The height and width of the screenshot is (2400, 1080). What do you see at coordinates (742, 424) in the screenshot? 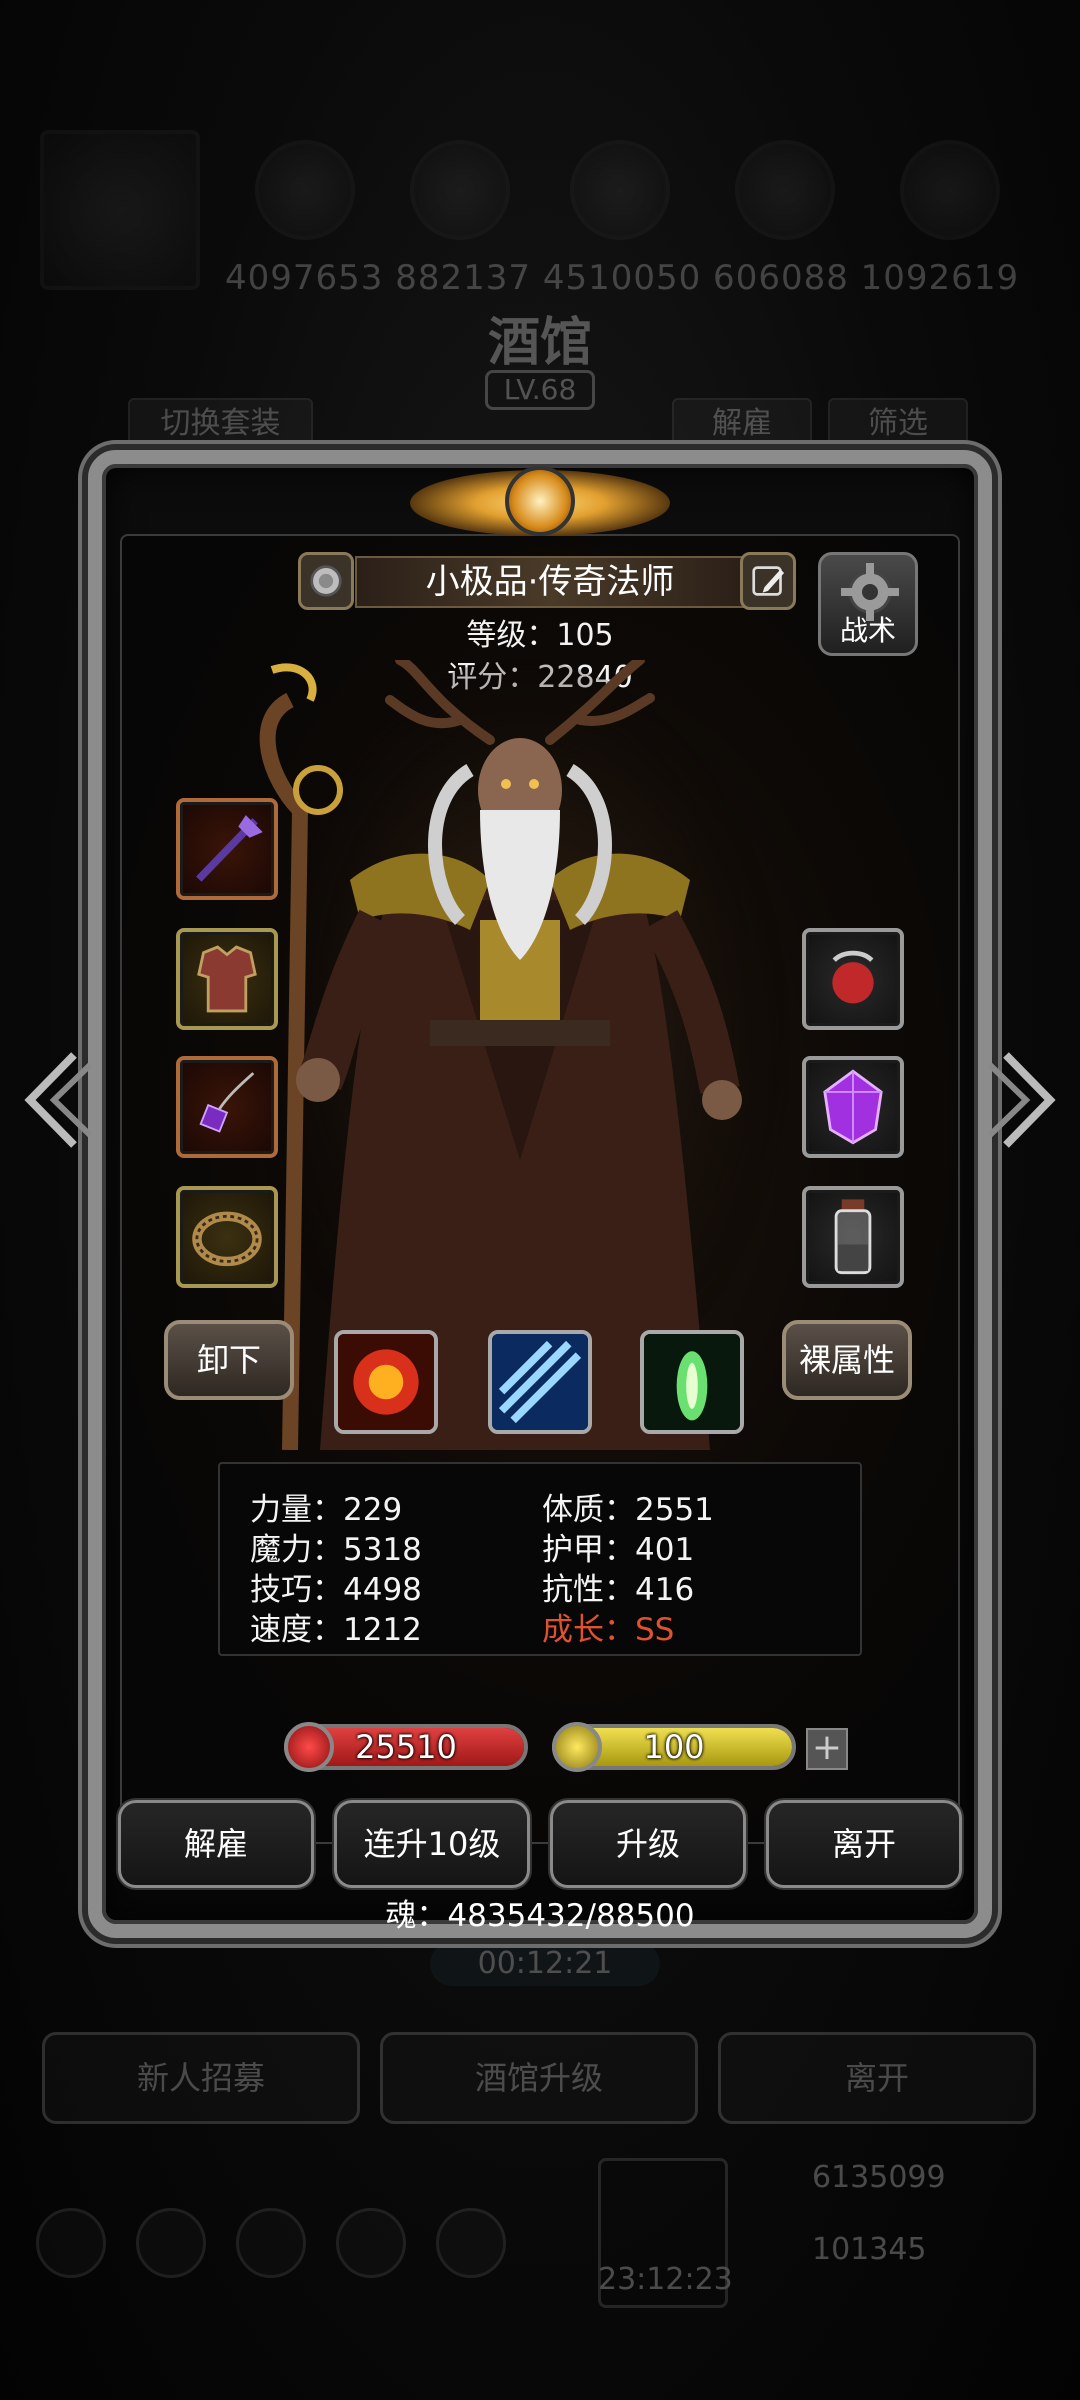
I see `bg-dismiss-button: 解雇` at bounding box center [742, 424].